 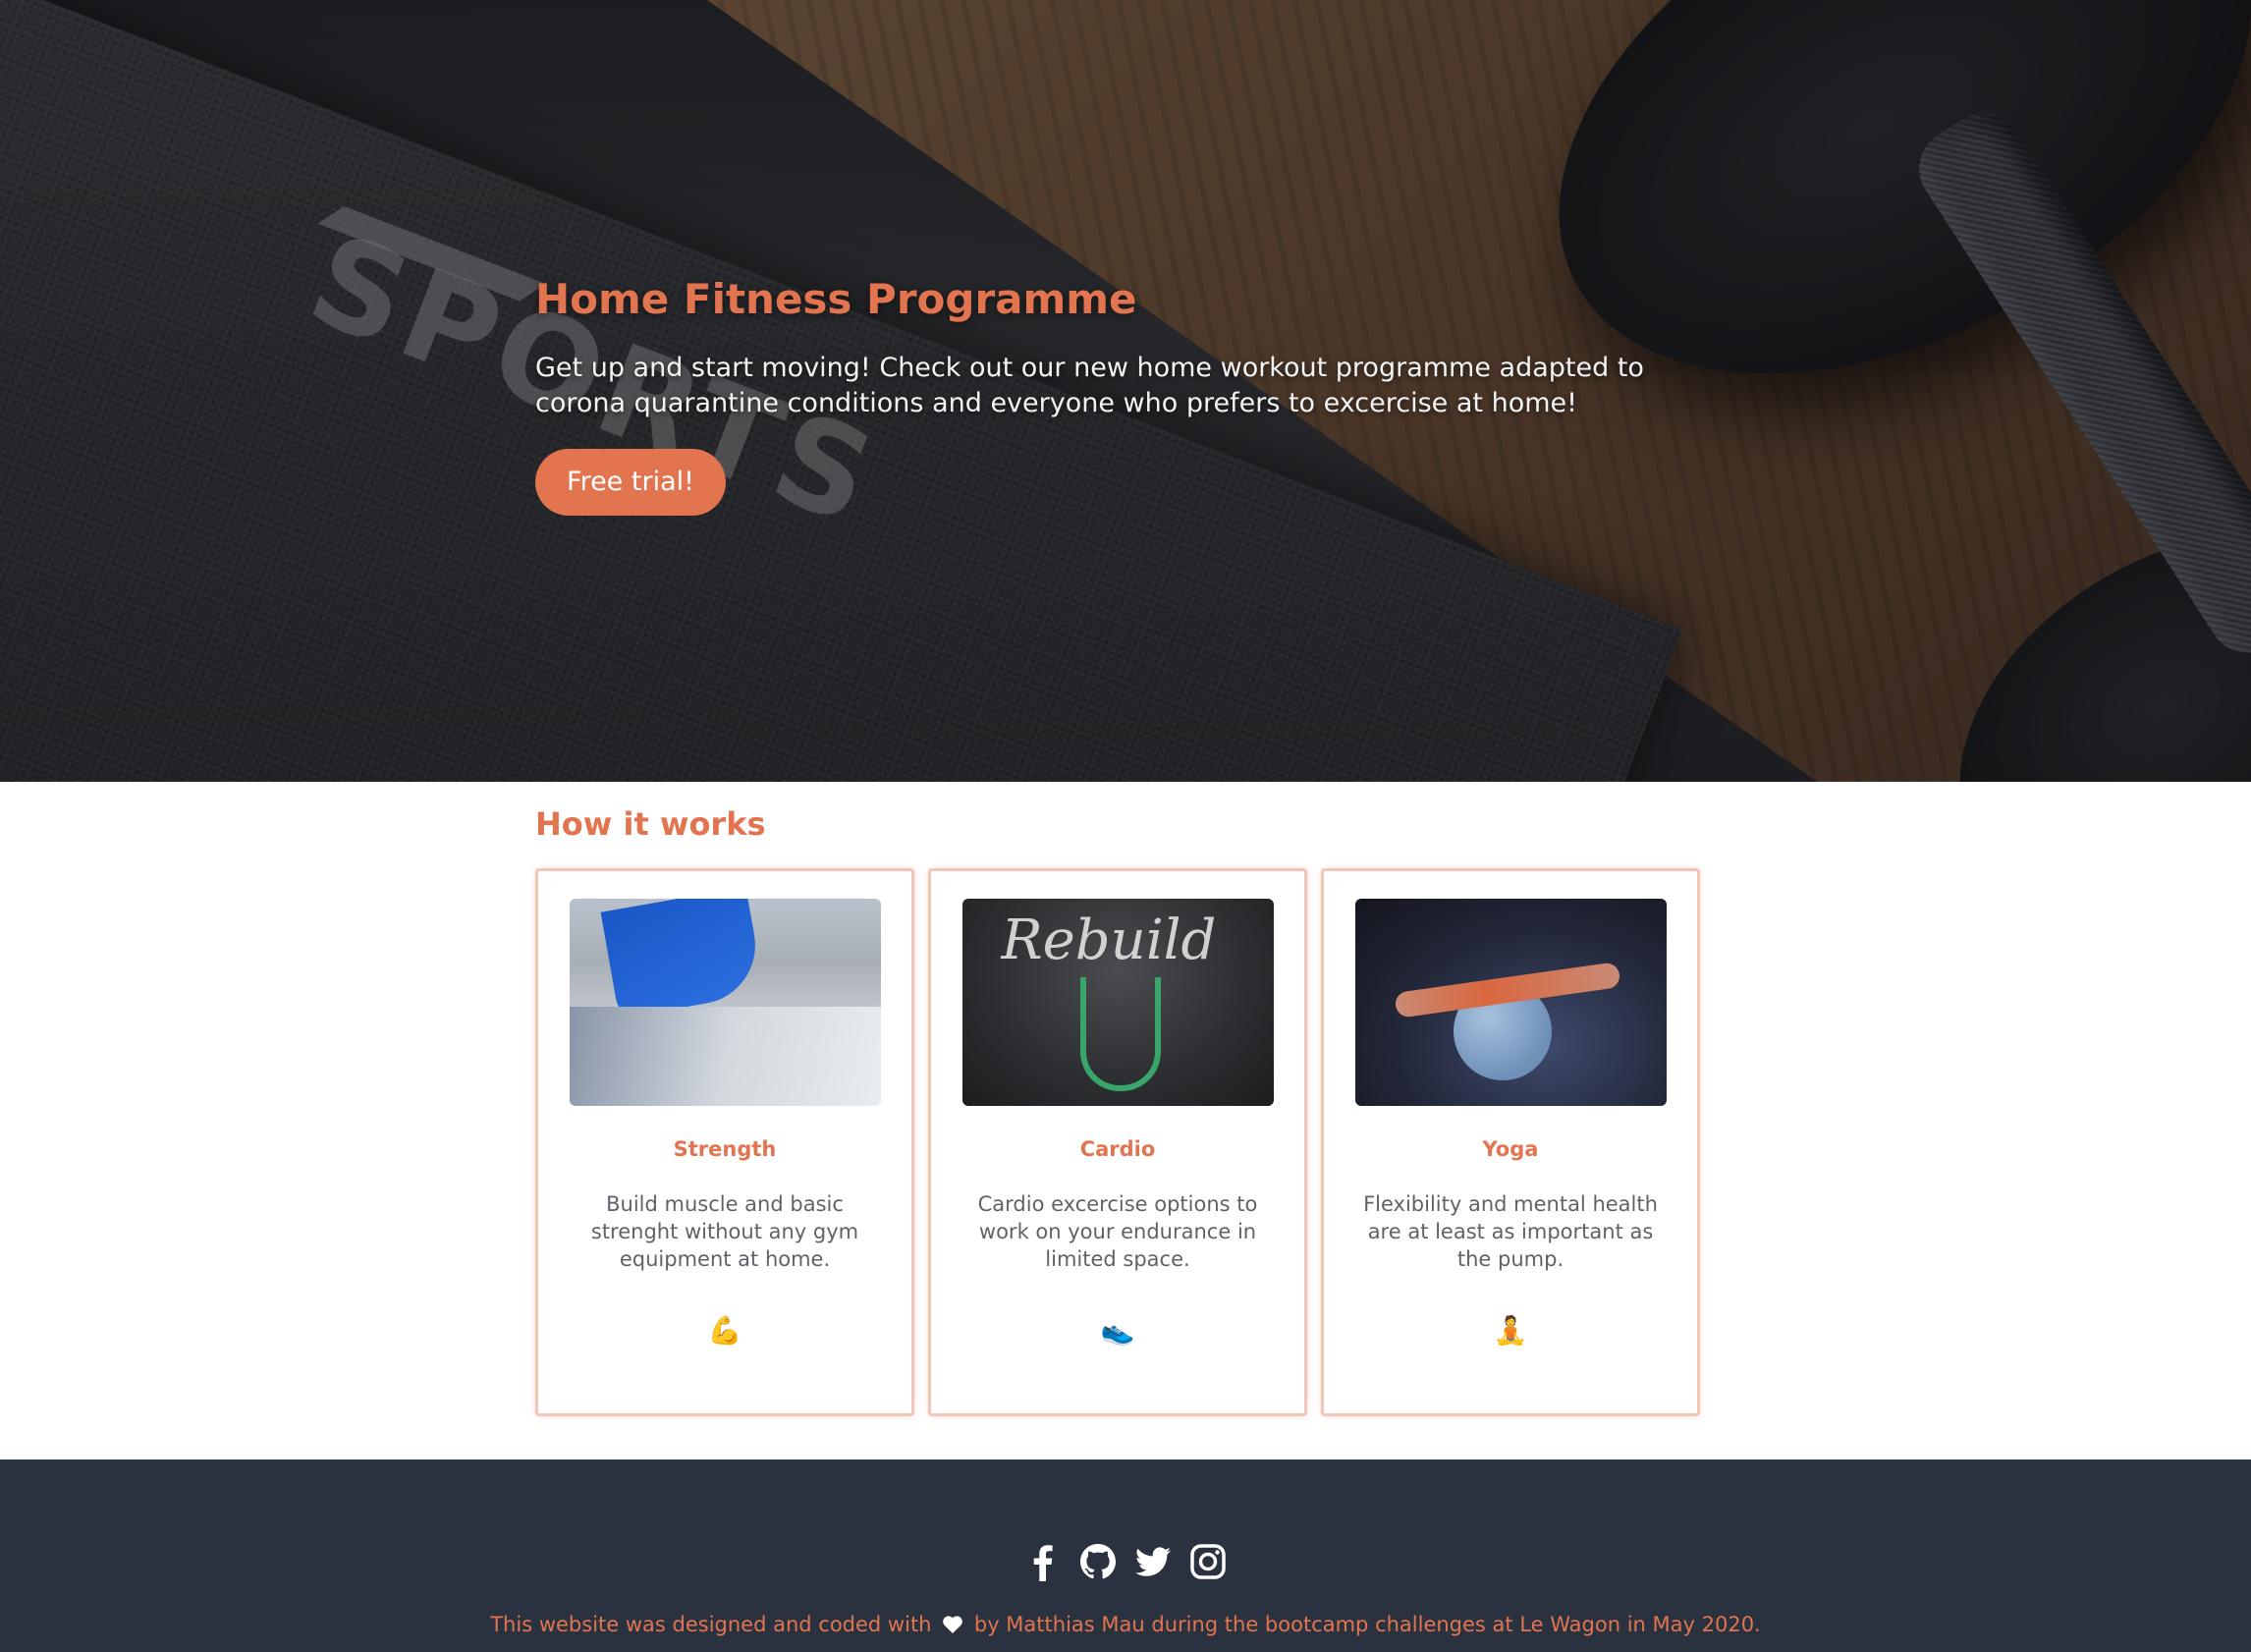 I want to click on card-title: Yoga, so click(x=1510, y=1149).